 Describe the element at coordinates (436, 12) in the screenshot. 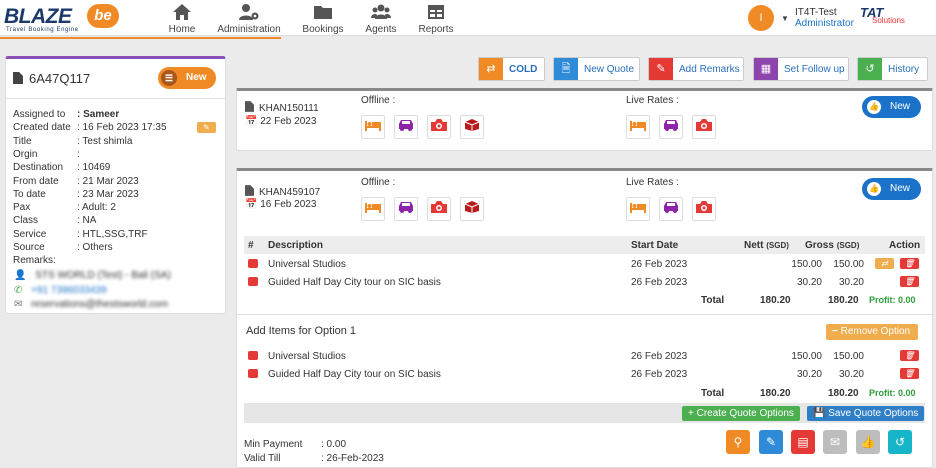

I see `table-icon` at that location.